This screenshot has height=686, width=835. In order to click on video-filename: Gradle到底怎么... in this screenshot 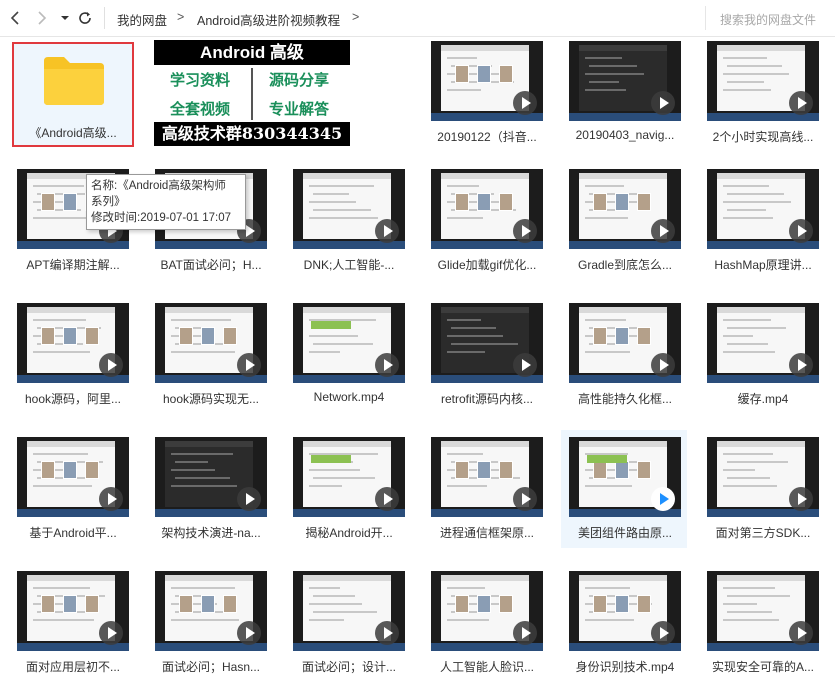, I will do `click(625, 265)`.